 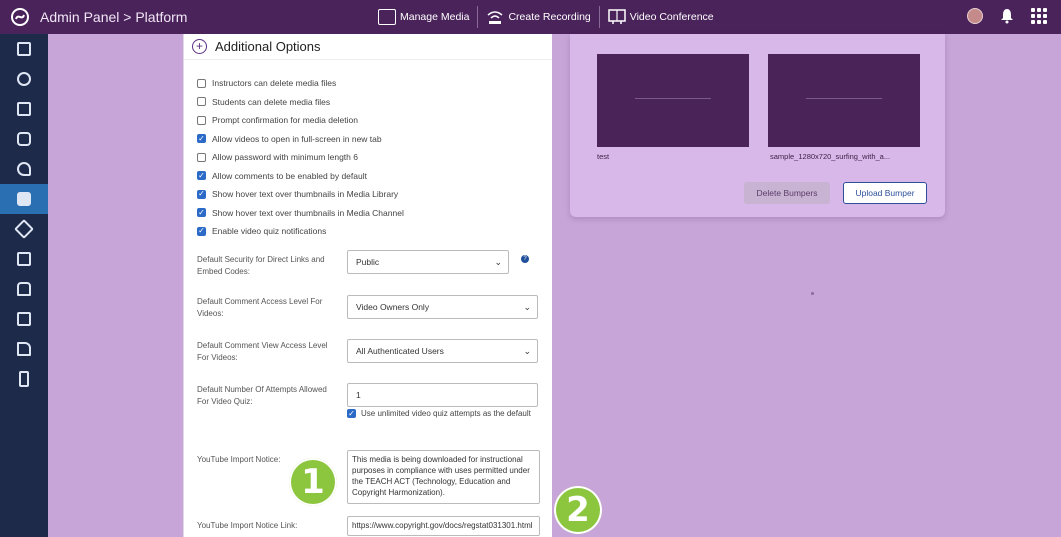 I want to click on sidebar-item-dashboard, so click(x=24, y=49).